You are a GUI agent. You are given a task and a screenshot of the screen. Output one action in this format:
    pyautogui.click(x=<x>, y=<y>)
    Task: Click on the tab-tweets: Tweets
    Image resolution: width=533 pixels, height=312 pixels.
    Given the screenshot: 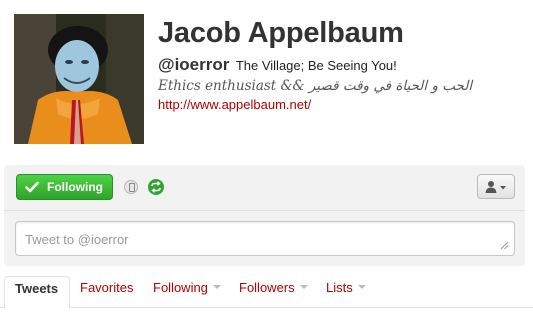 What is the action you would take?
    pyautogui.click(x=37, y=292)
    